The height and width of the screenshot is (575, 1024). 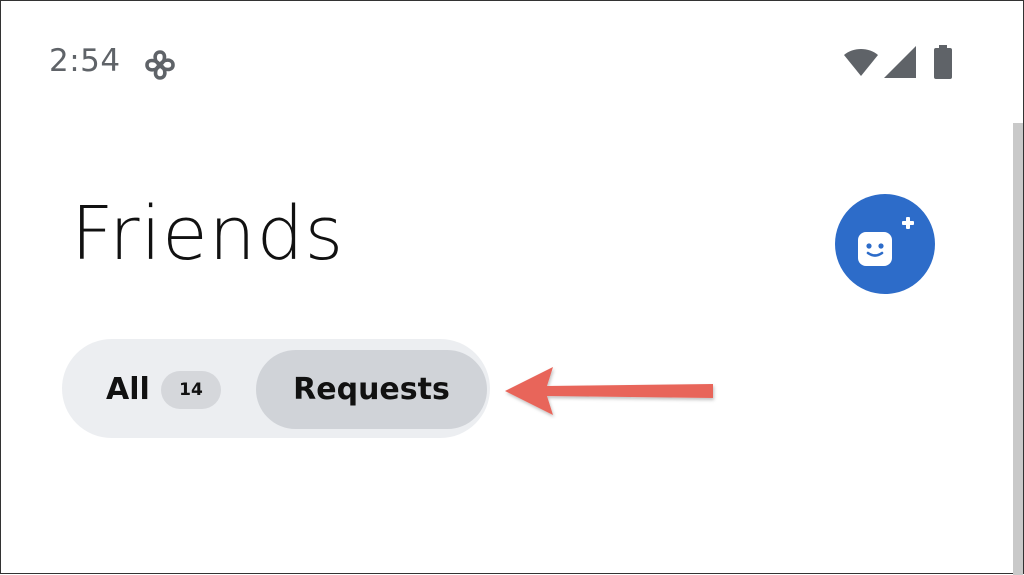 I want to click on battery-icon, so click(x=943, y=62).